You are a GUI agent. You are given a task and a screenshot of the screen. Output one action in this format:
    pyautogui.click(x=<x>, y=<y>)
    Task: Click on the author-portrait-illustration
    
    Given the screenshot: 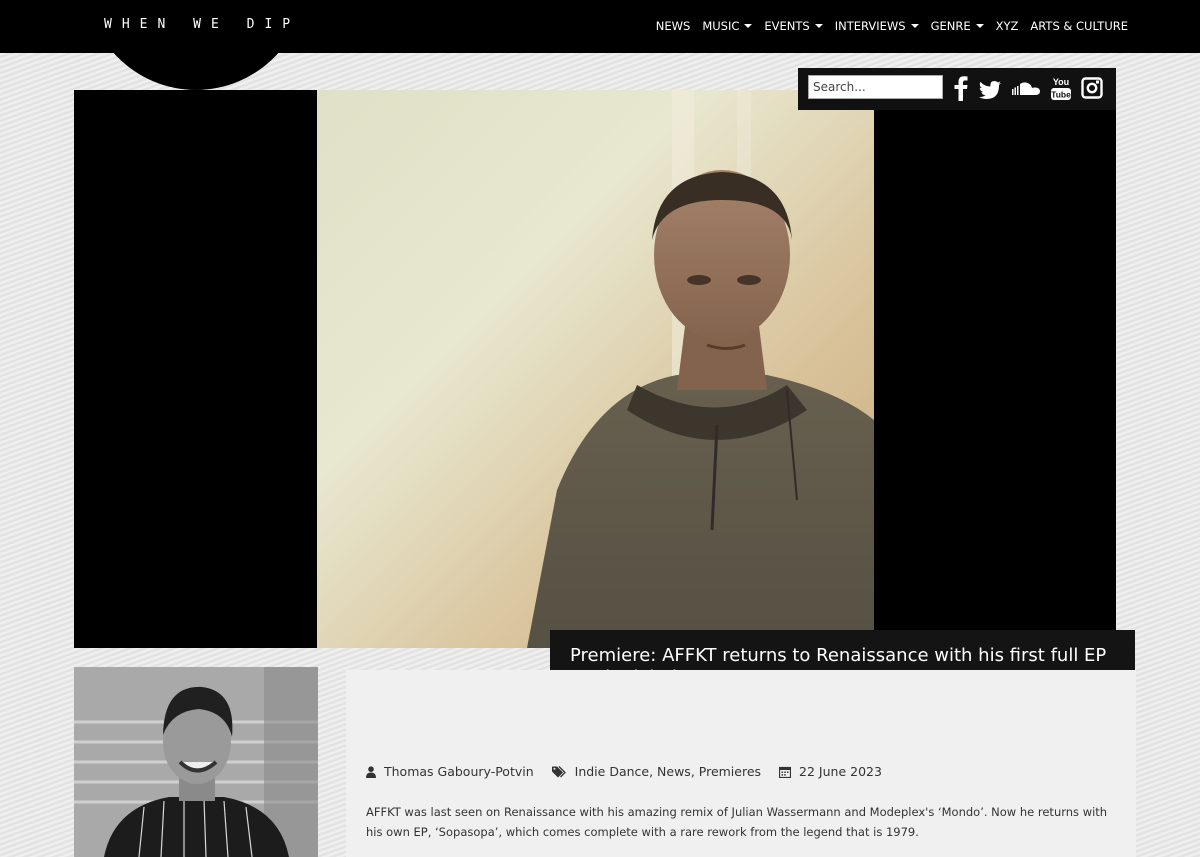 What is the action you would take?
    pyautogui.click(x=196, y=762)
    